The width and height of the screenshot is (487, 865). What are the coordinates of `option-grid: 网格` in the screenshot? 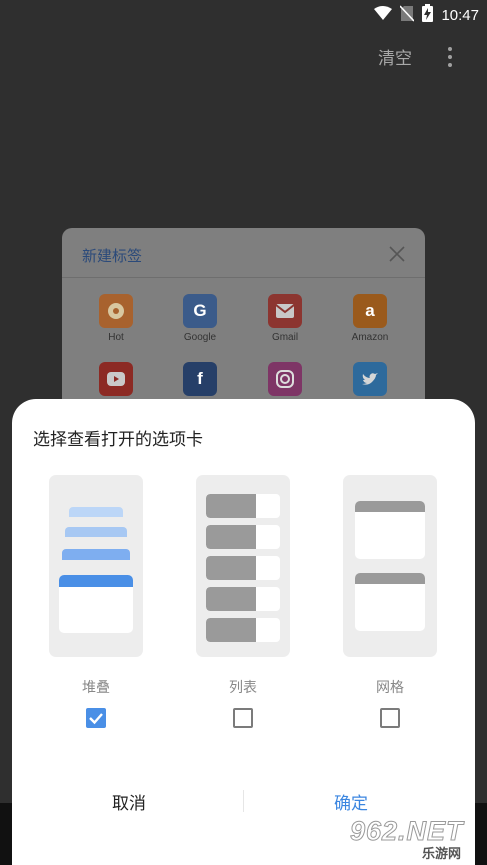 It's located at (390, 601).